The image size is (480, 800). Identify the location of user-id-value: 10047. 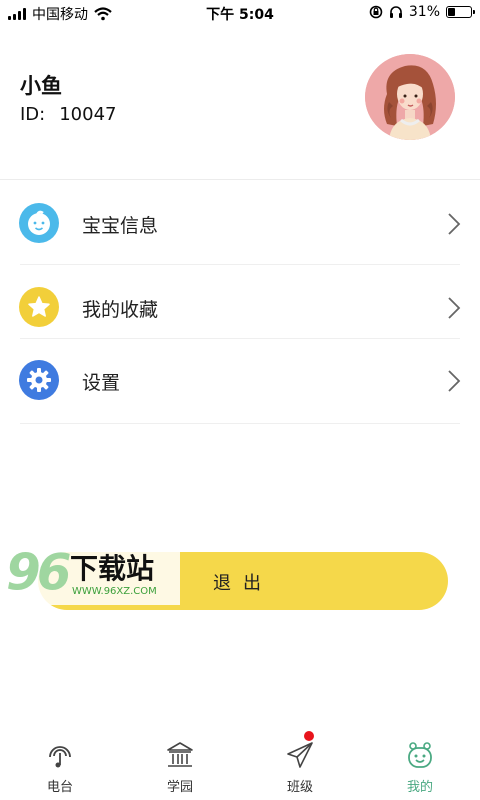
(88, 114).